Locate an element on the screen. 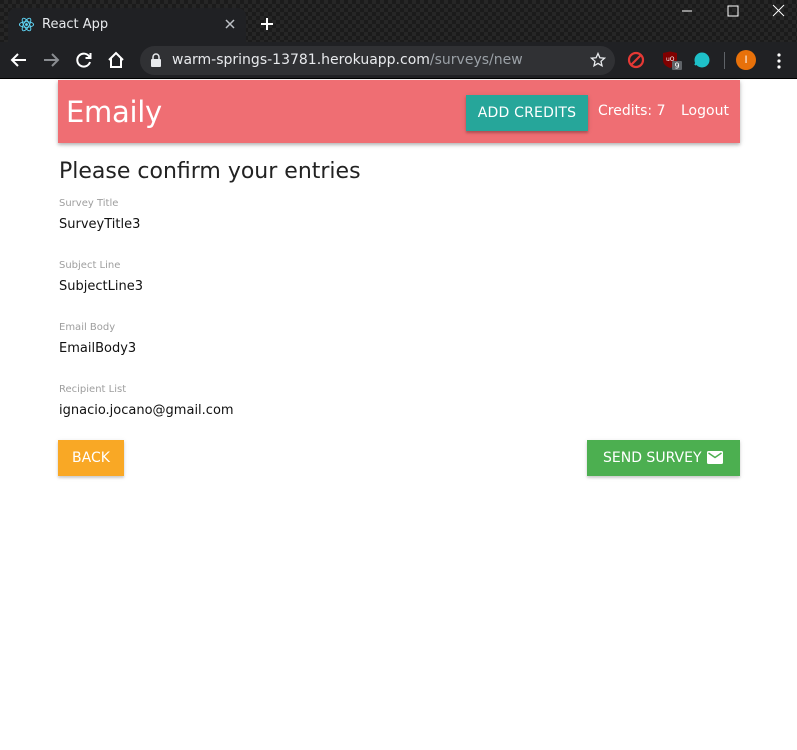  app-navbar: Emaily ADD CREDITS Credits: 7 Logout is located at coordinates (399, 111).